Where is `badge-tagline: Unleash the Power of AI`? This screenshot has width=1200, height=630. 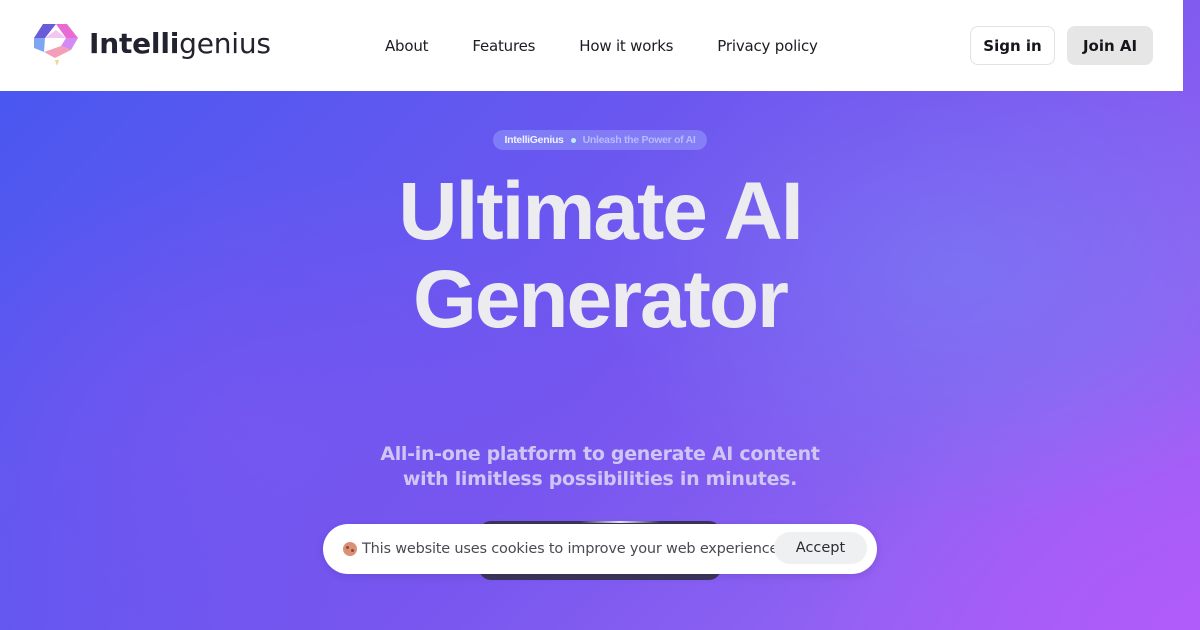 badge-tagline: Unleash the Power of AI is located at coordinates (639, 140).